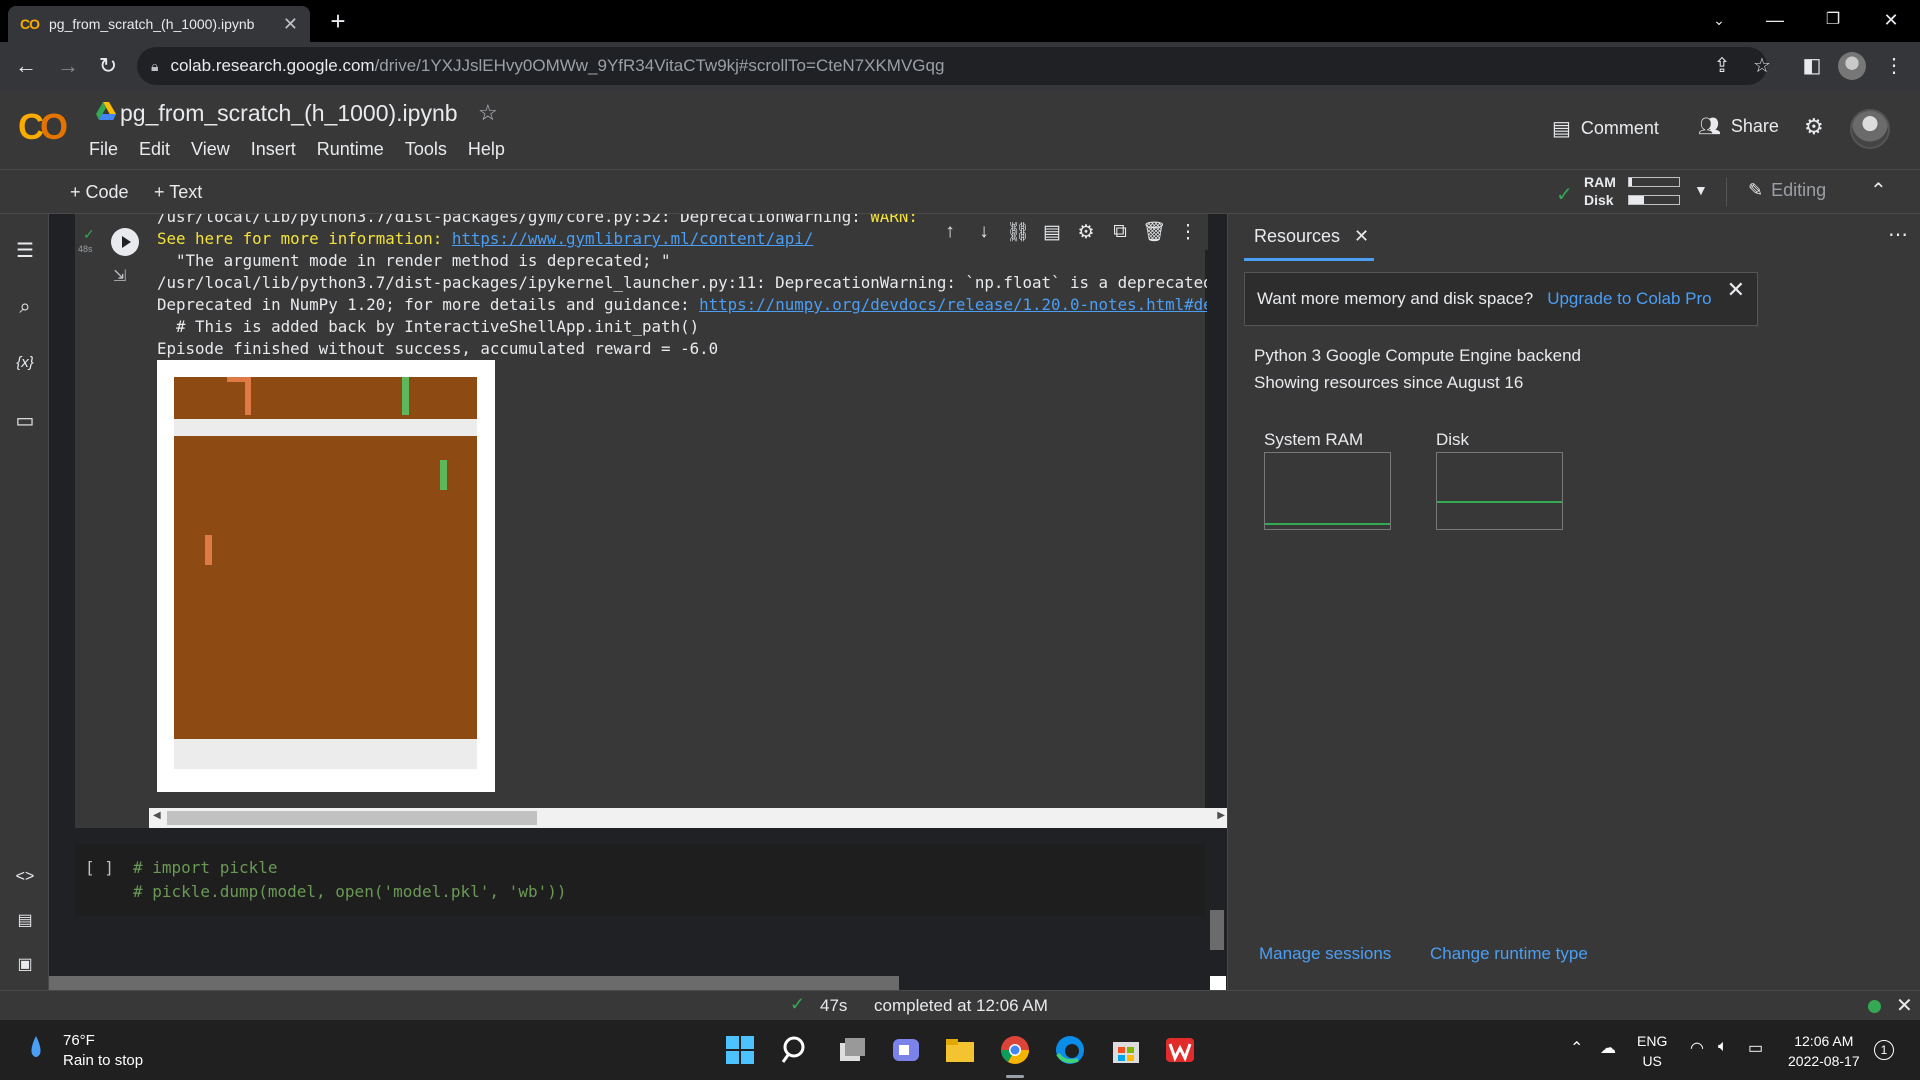 This screenshot has width=1920, height=1080. Describe the element at coordinates (43, 127) in the screenshot. I see `colab-logo: CO` at that location.